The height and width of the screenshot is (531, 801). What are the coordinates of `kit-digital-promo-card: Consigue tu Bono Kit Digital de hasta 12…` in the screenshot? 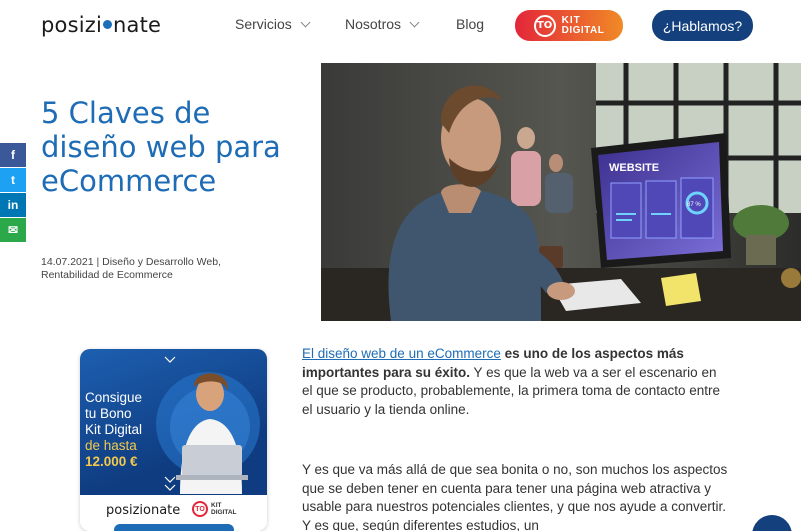 It's located at (173, 440).